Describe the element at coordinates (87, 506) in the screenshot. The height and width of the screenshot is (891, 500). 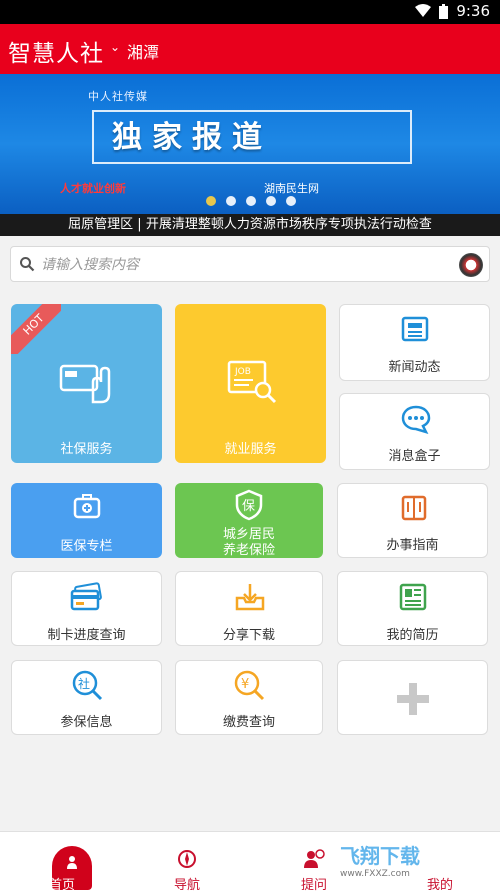
I see `medical-kit-icon` at that location.